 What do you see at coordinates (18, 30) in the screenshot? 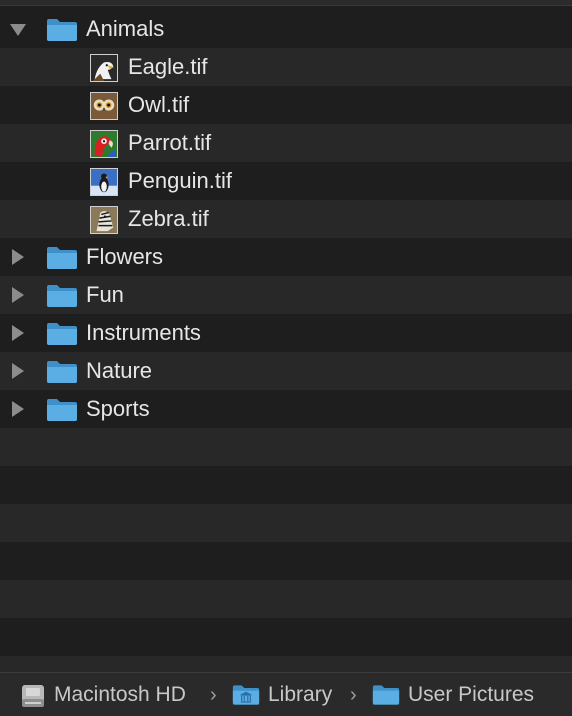
I see `disclosure-triangle-expanded-icon` at bounding box center [18, 30].